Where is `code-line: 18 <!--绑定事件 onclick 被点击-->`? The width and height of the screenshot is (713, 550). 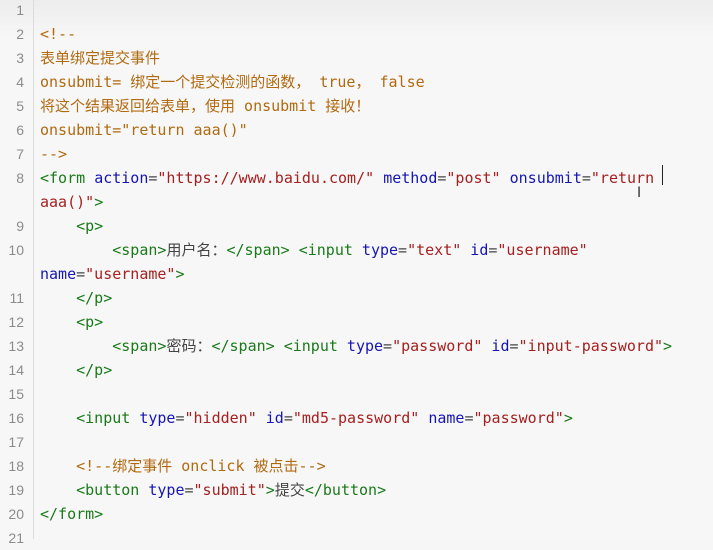
code-line: 18 <!--绑定事件 onclick 被点击--> is located at coordinates (356, 466).